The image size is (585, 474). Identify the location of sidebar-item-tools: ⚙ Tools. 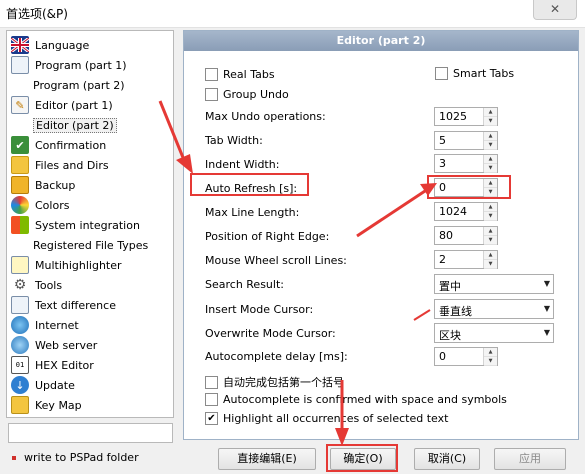
(36, 285).